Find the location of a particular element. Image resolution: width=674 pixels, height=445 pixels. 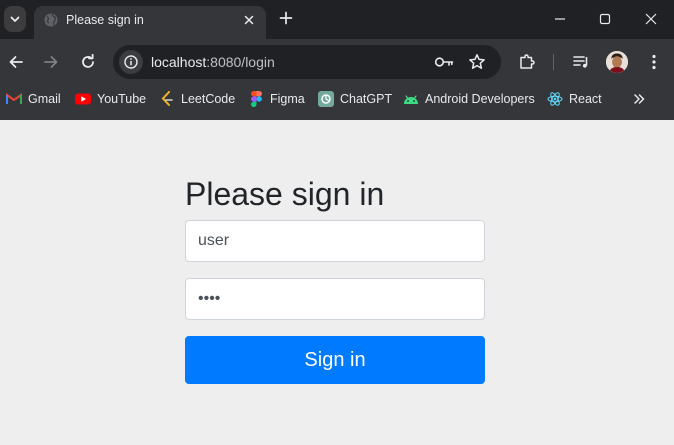

minimize-icon is located at coordinates (560, 19).